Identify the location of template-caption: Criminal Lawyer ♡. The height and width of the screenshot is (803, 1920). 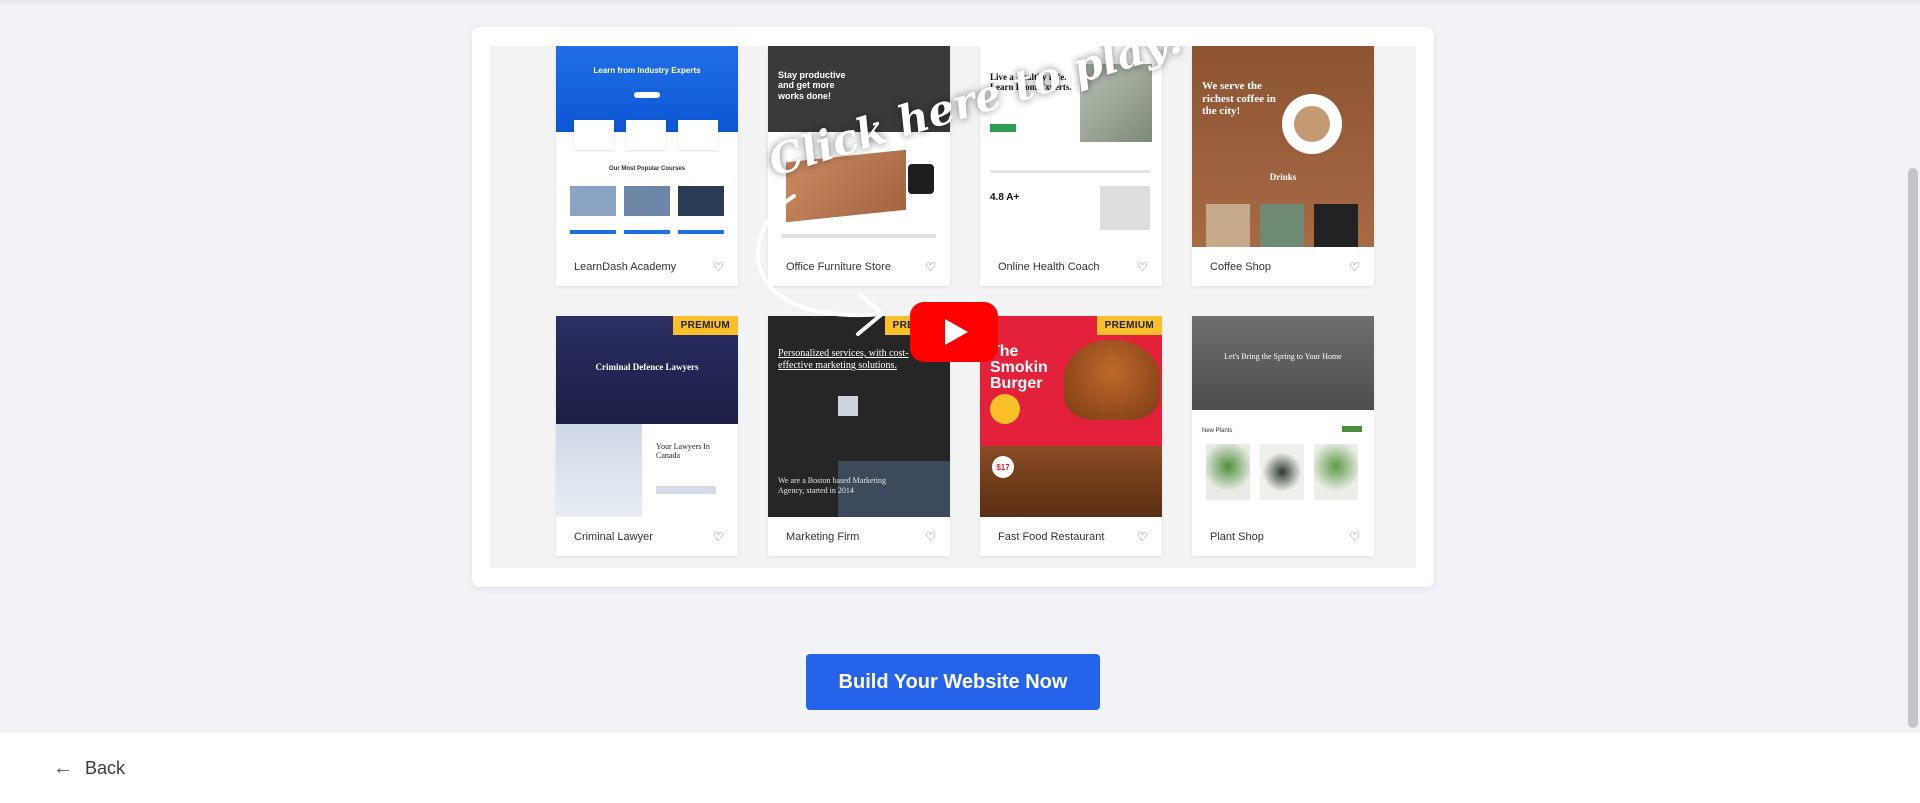
(647, 536).